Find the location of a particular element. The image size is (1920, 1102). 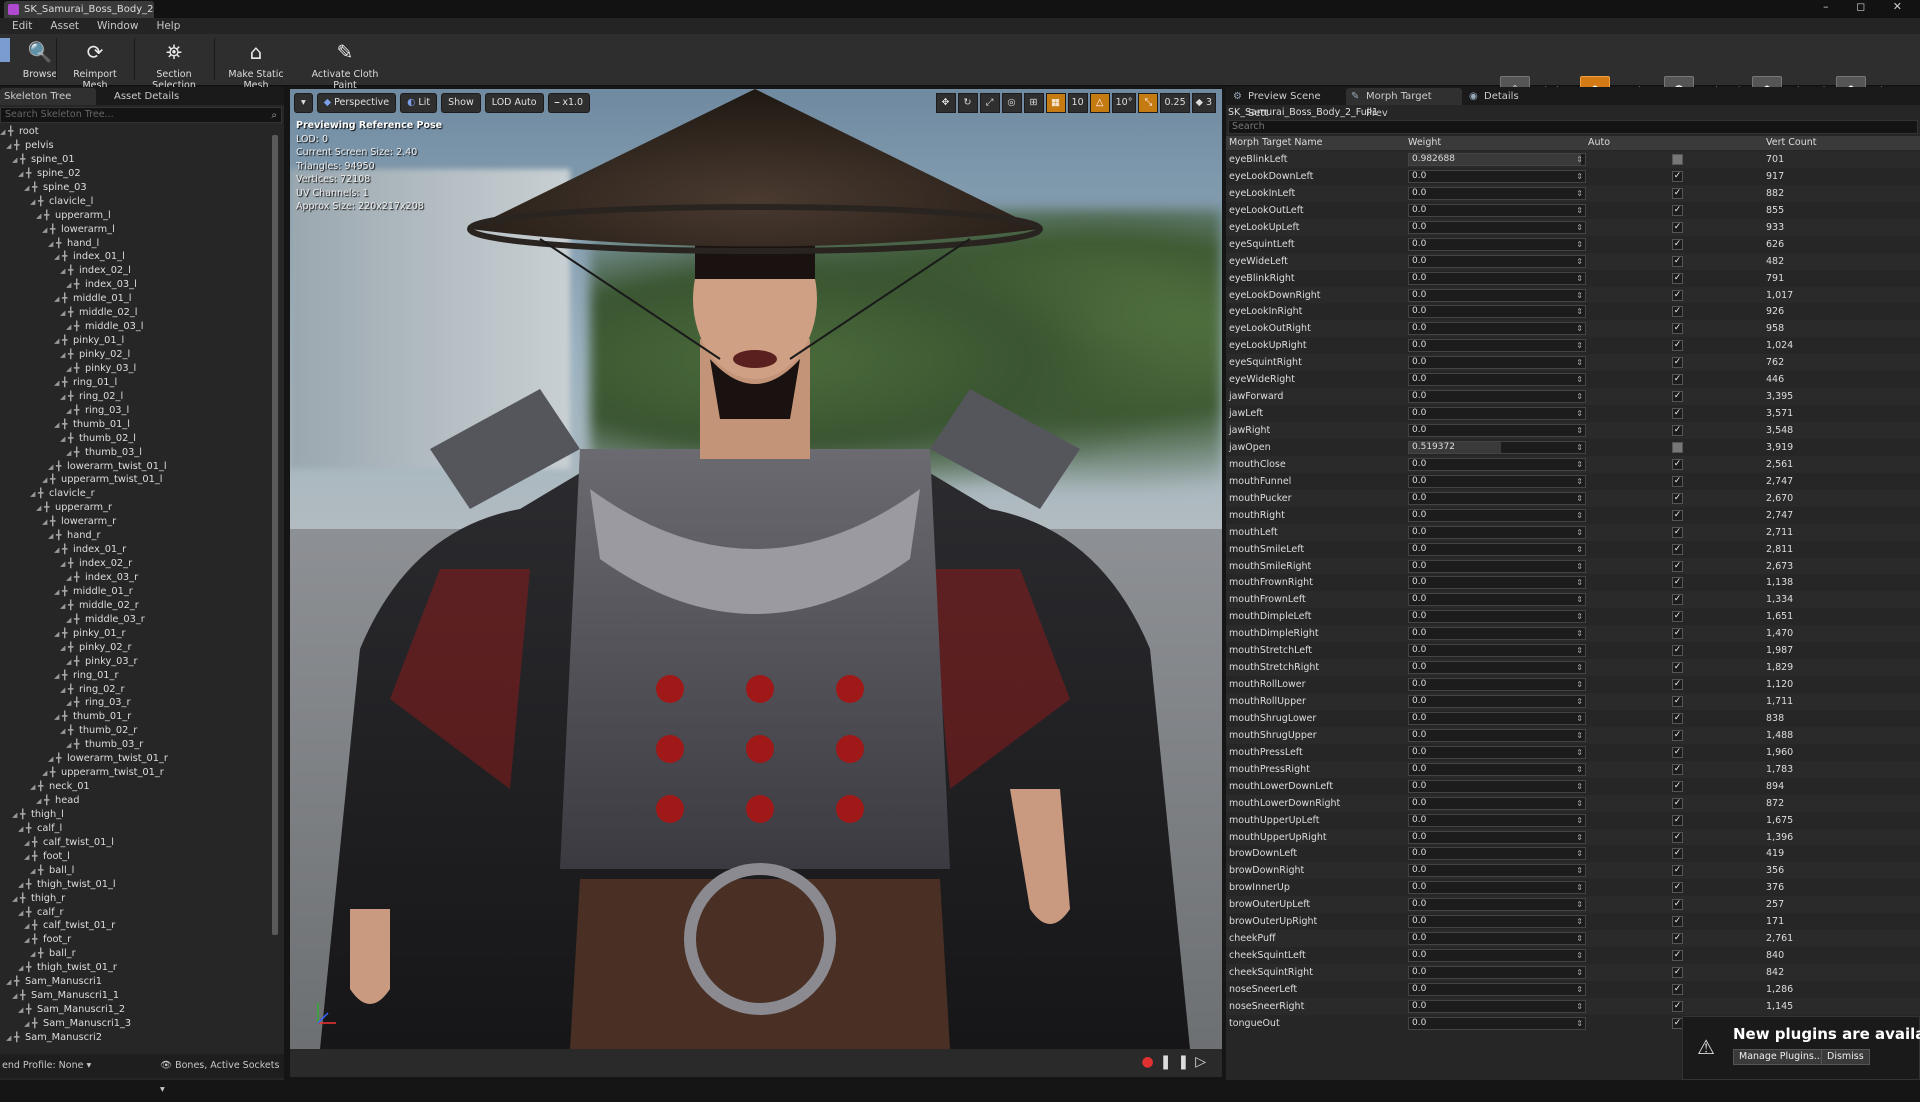

tree-row: ◢ ╋ calf_twist_01_r is located at coordinates (136, 926).